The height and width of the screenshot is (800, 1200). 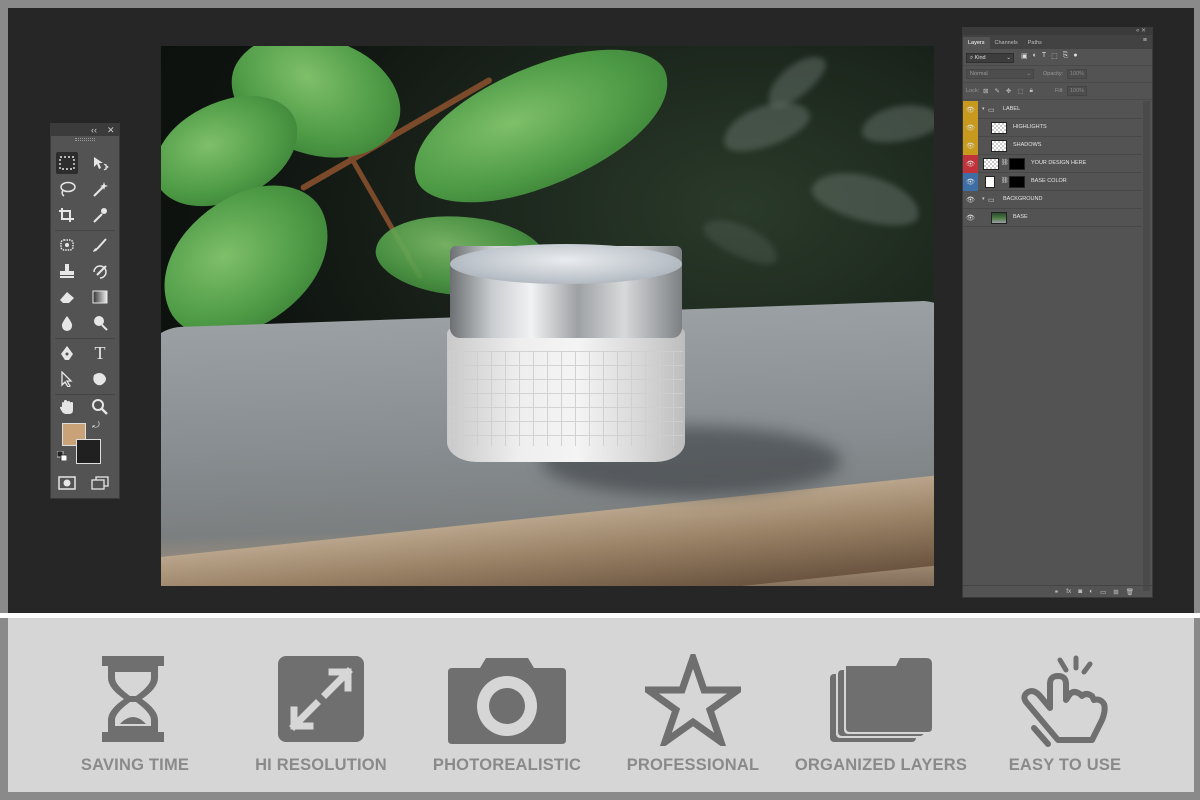 I want to click on feature-hi-resolution: HI RESOLUTION, so click(x=321, y=705).